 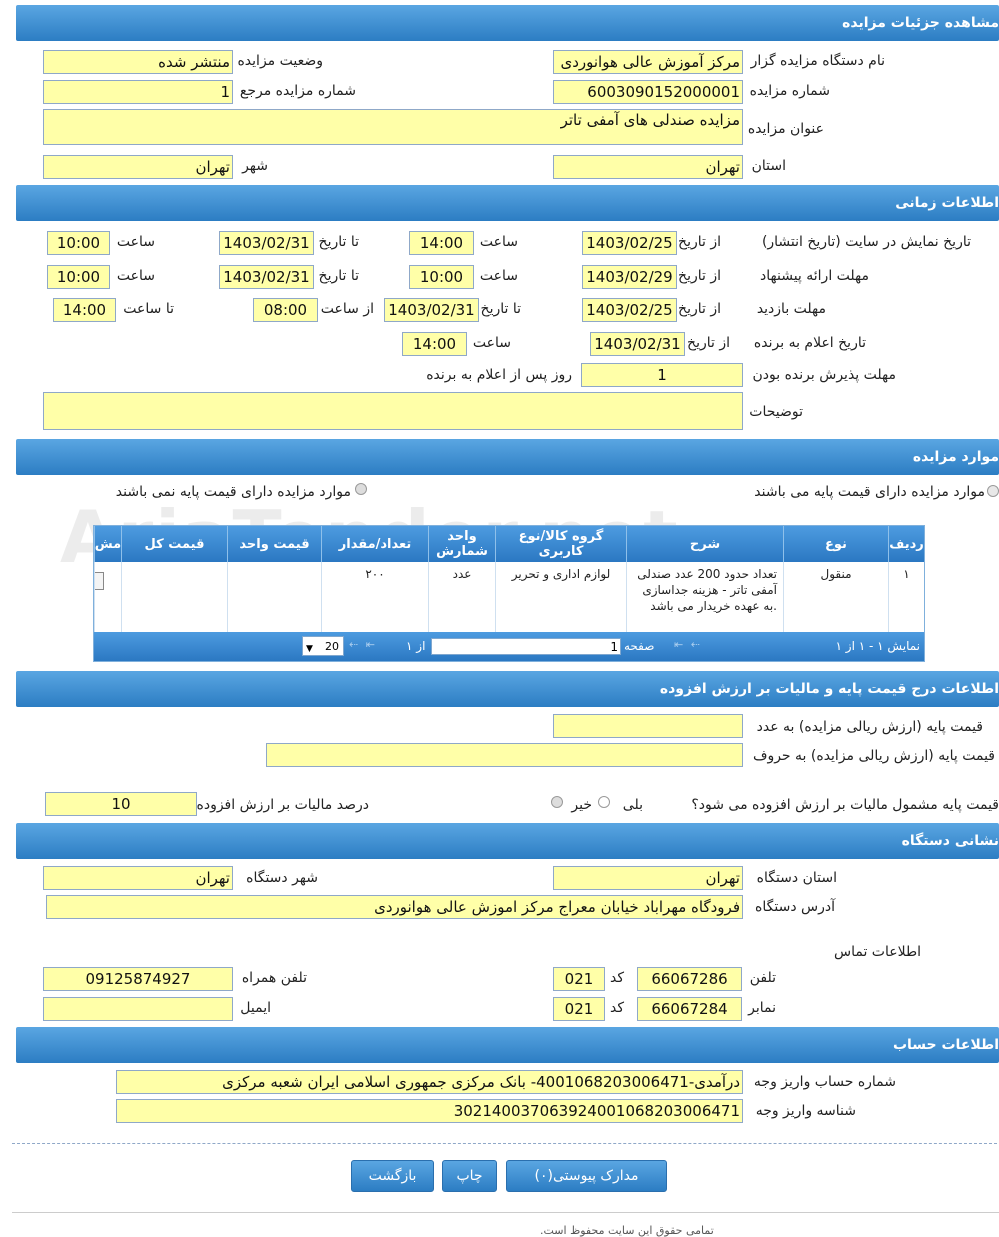 What do you see at coordinates (688, 644) in the screenshot?
I see `pager-prev-icons: ⇤ ⇠` at bounding box center [688, 644].